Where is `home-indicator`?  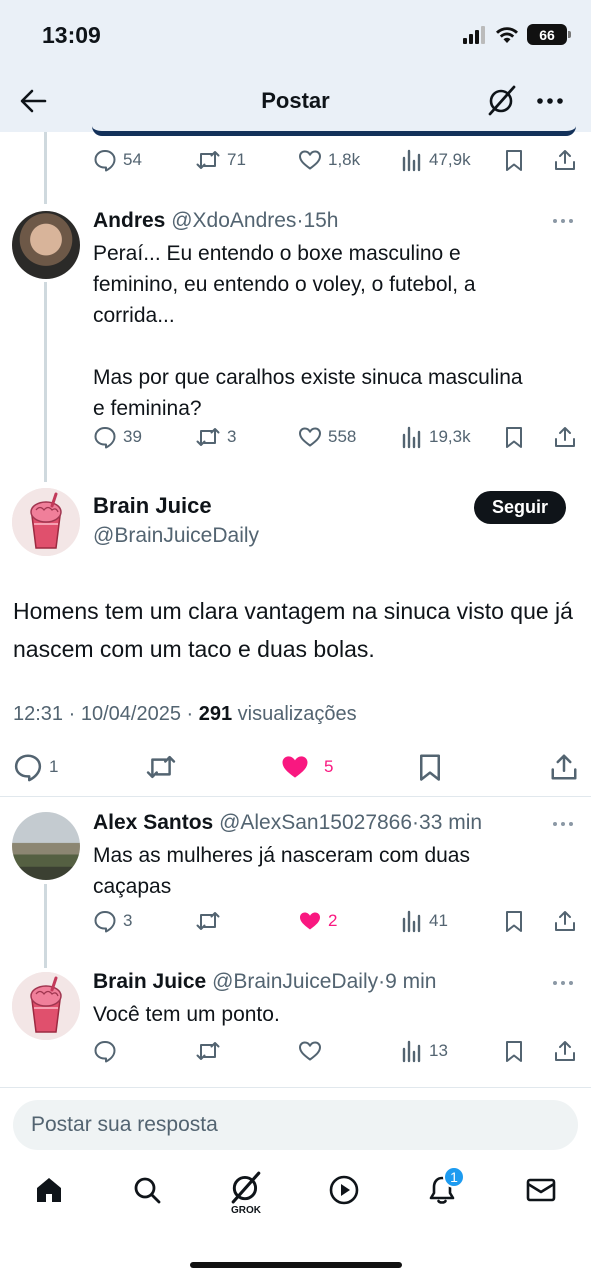 home-indicator is located at coordinates (296, 1265).